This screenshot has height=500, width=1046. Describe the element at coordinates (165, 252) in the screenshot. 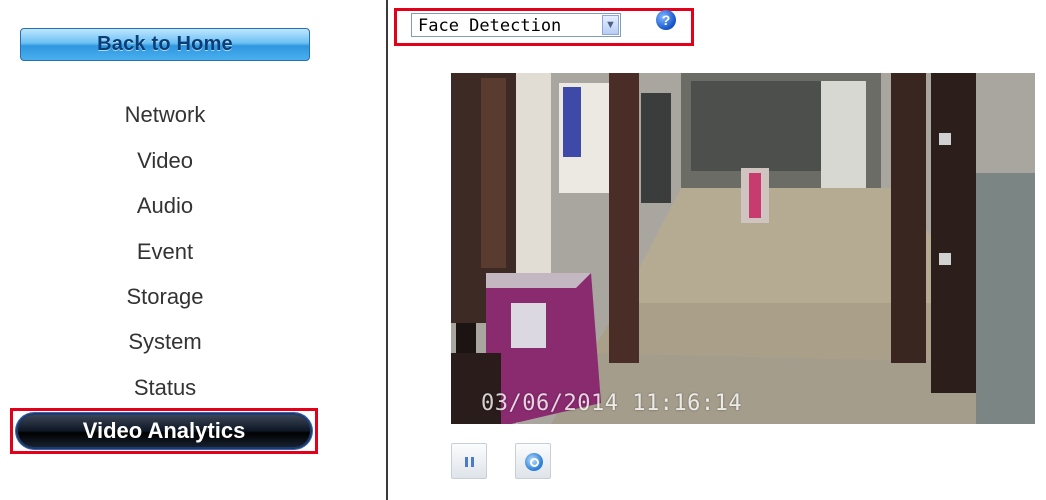

I see `sidebar-item-event: Event` at that location.